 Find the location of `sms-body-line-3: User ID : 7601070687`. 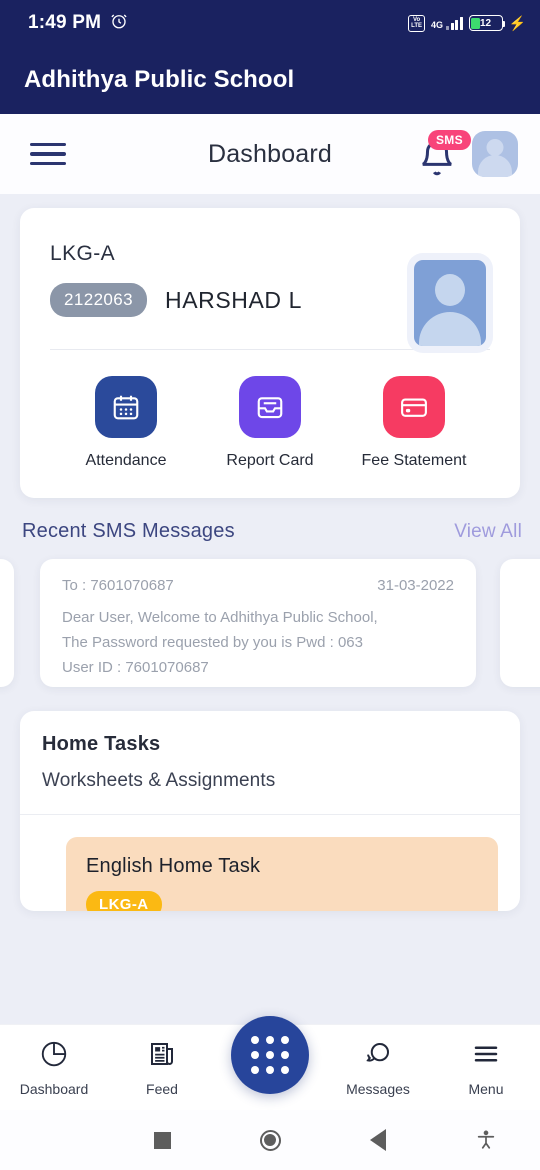

sms-body-line-3: User ID : 7601070687 is located at coordinates (135, 667).